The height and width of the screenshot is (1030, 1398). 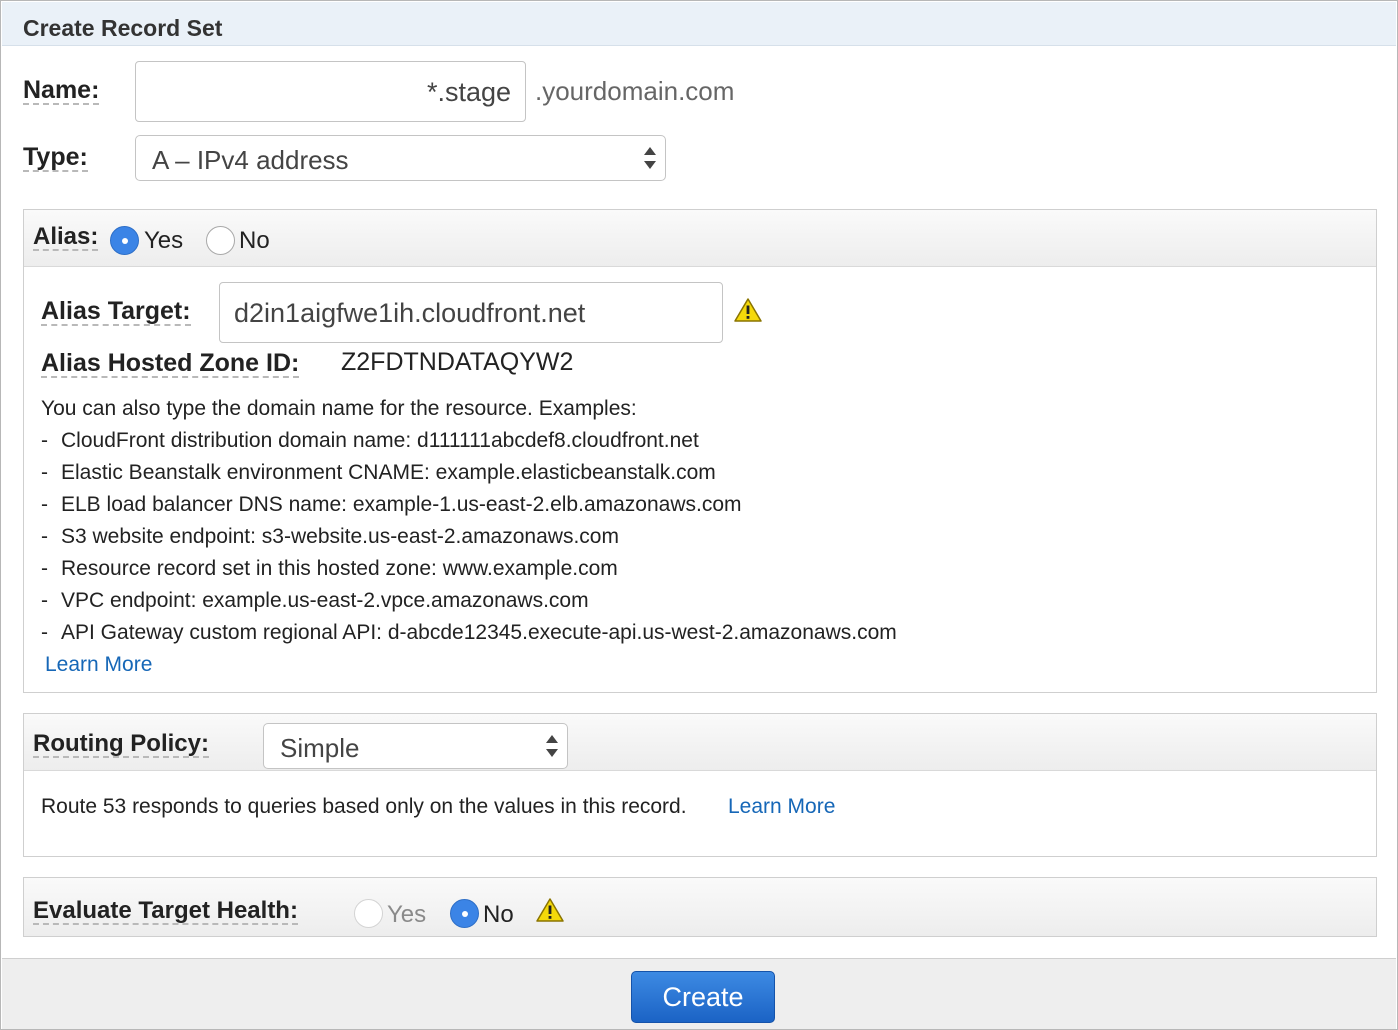 I want to click on alias-target-input: d2in1aigfwe1ih.cloudfront.net, so click(x=471, y=312).